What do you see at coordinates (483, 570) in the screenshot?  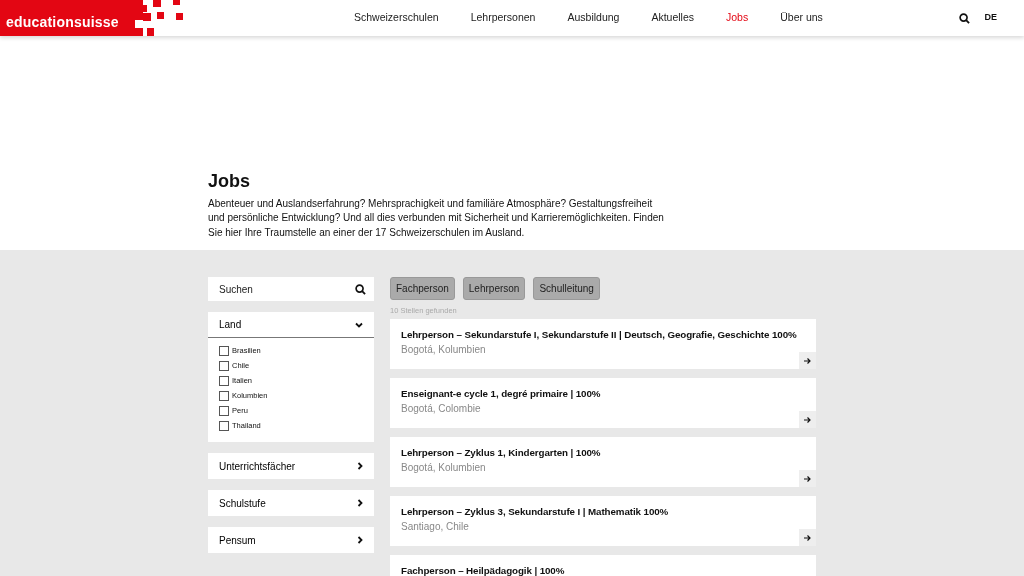 I see `job-title: Fachperson – Heilpädagogik | 100%` at bounding box center [483, 570].